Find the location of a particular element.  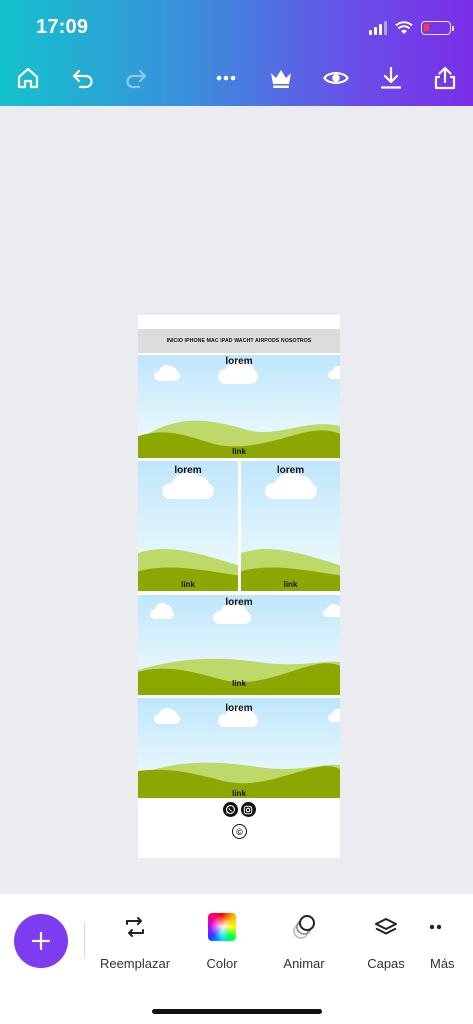

tool-label: Capas is located at coordinates (386, 963).